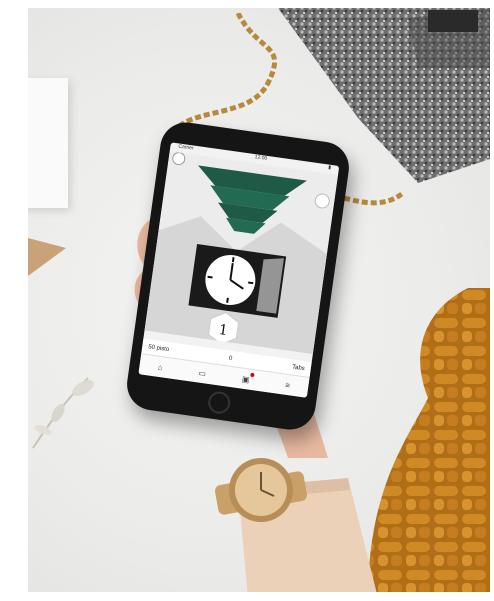  I want to click on info-left: 50 pisto, so click(158, 349).